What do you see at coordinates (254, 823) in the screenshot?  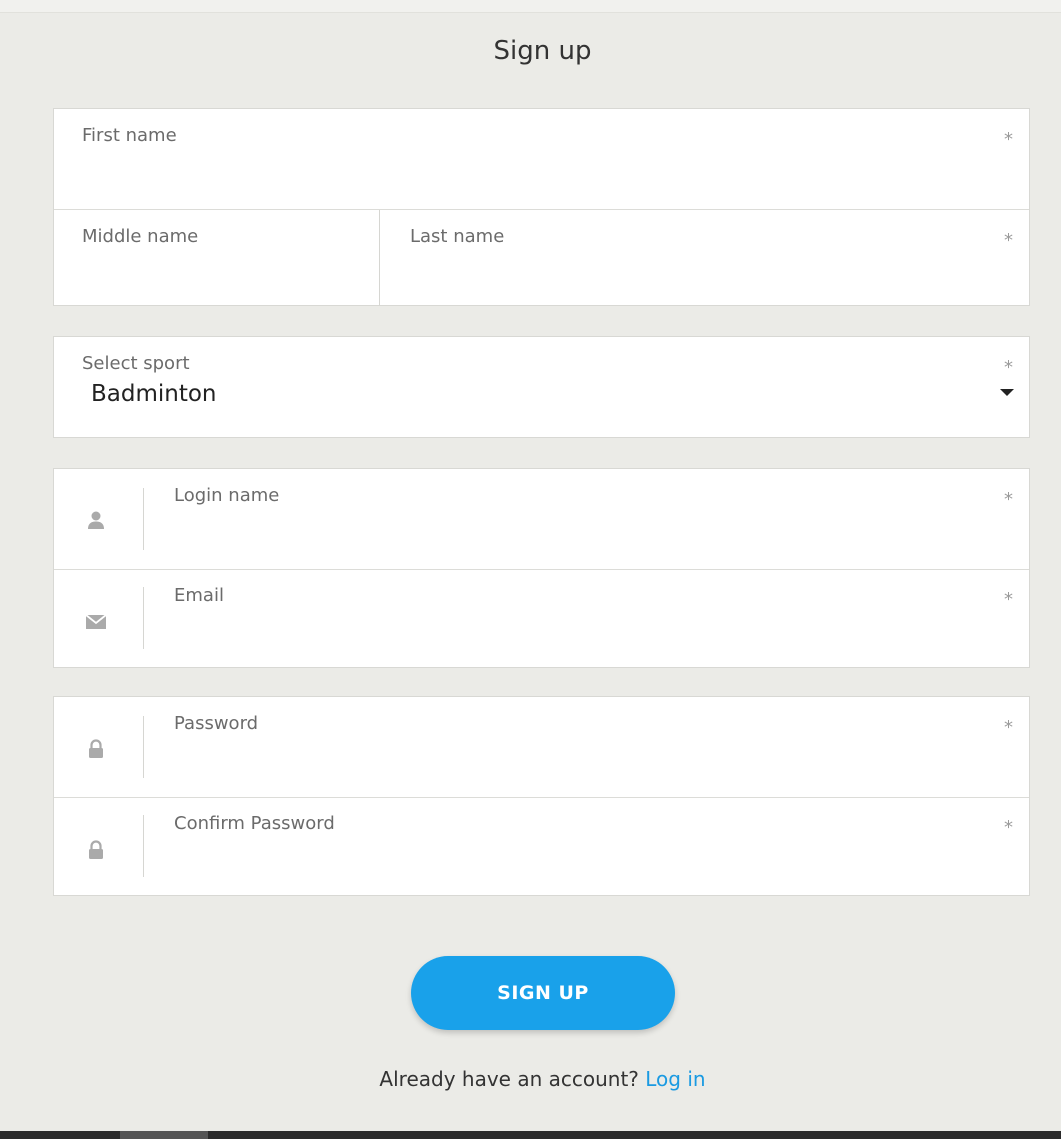 I see `confirm-password-label: Confirm Password` at bounding box center [254, 823].